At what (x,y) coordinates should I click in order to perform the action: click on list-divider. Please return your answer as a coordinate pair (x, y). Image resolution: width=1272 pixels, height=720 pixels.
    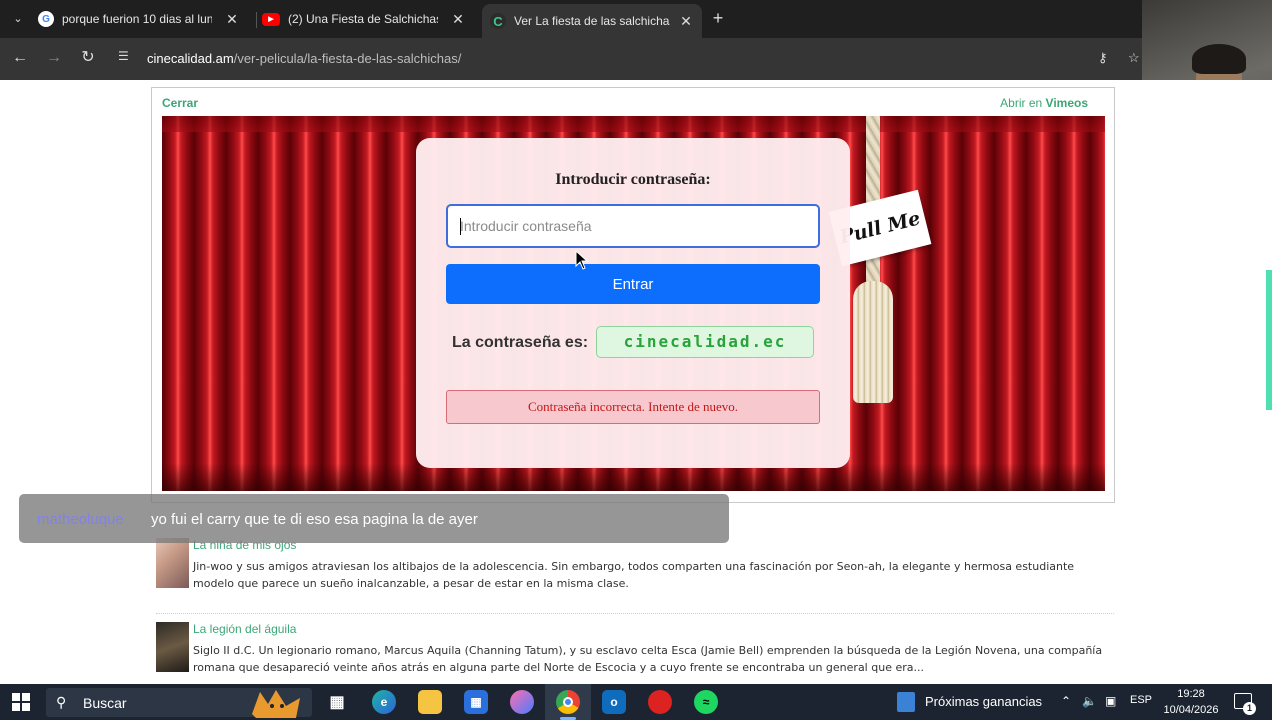
    Looking at the image, I should click on (635, 613).